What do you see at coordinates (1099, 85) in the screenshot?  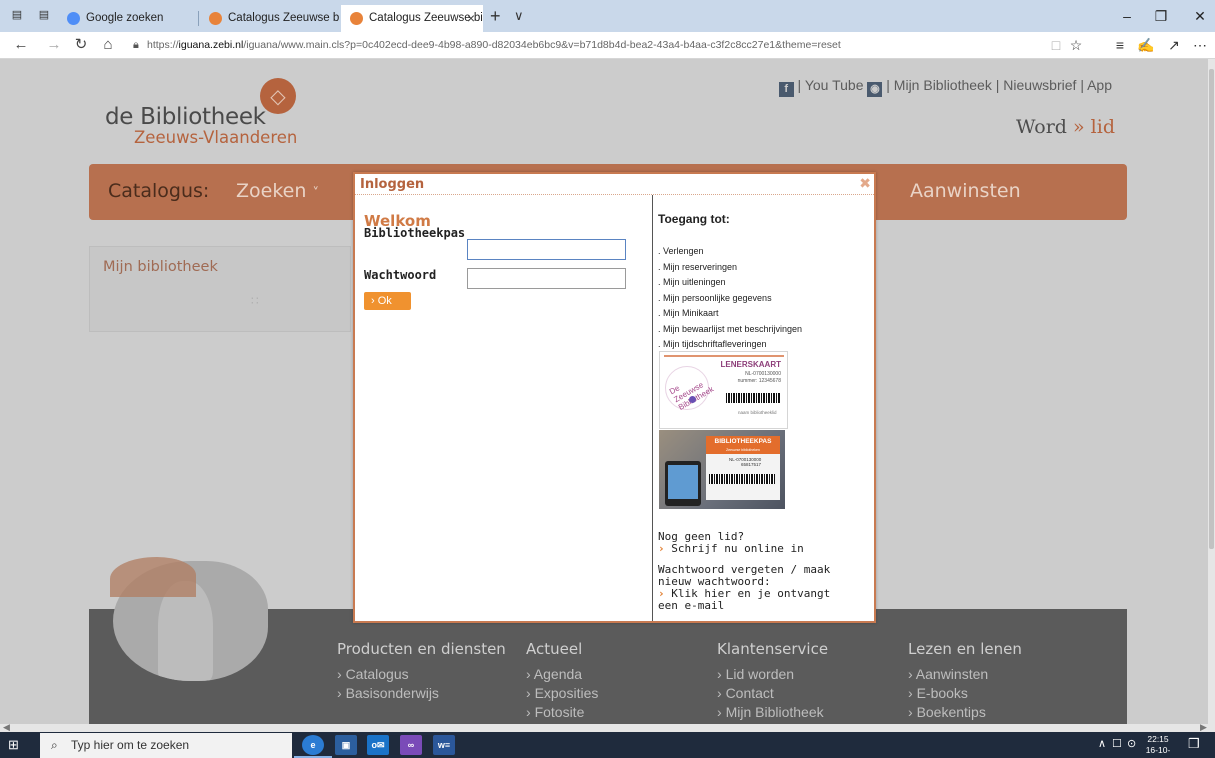 I see `app-link: App` at bounding box center [1099, 85].